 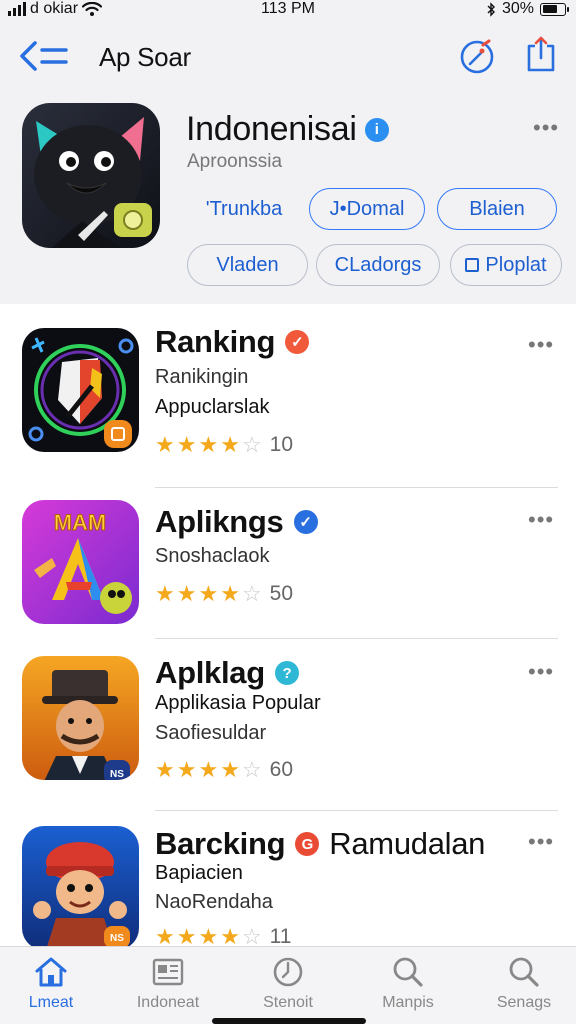 I want to click on tab-label: Manpis, so click(x=408, y=1002).